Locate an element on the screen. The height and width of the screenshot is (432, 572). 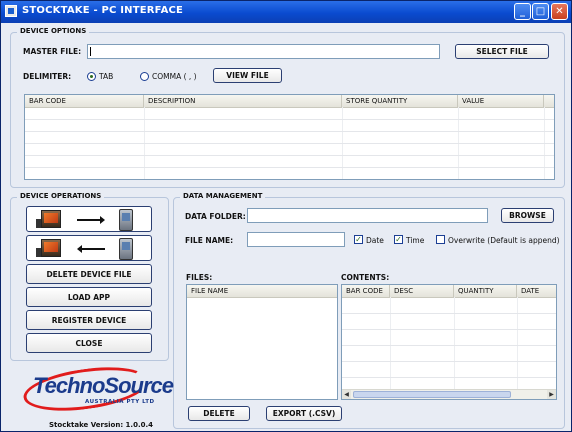
time-checkbox: ✓ is located at coordinates (398, 239).